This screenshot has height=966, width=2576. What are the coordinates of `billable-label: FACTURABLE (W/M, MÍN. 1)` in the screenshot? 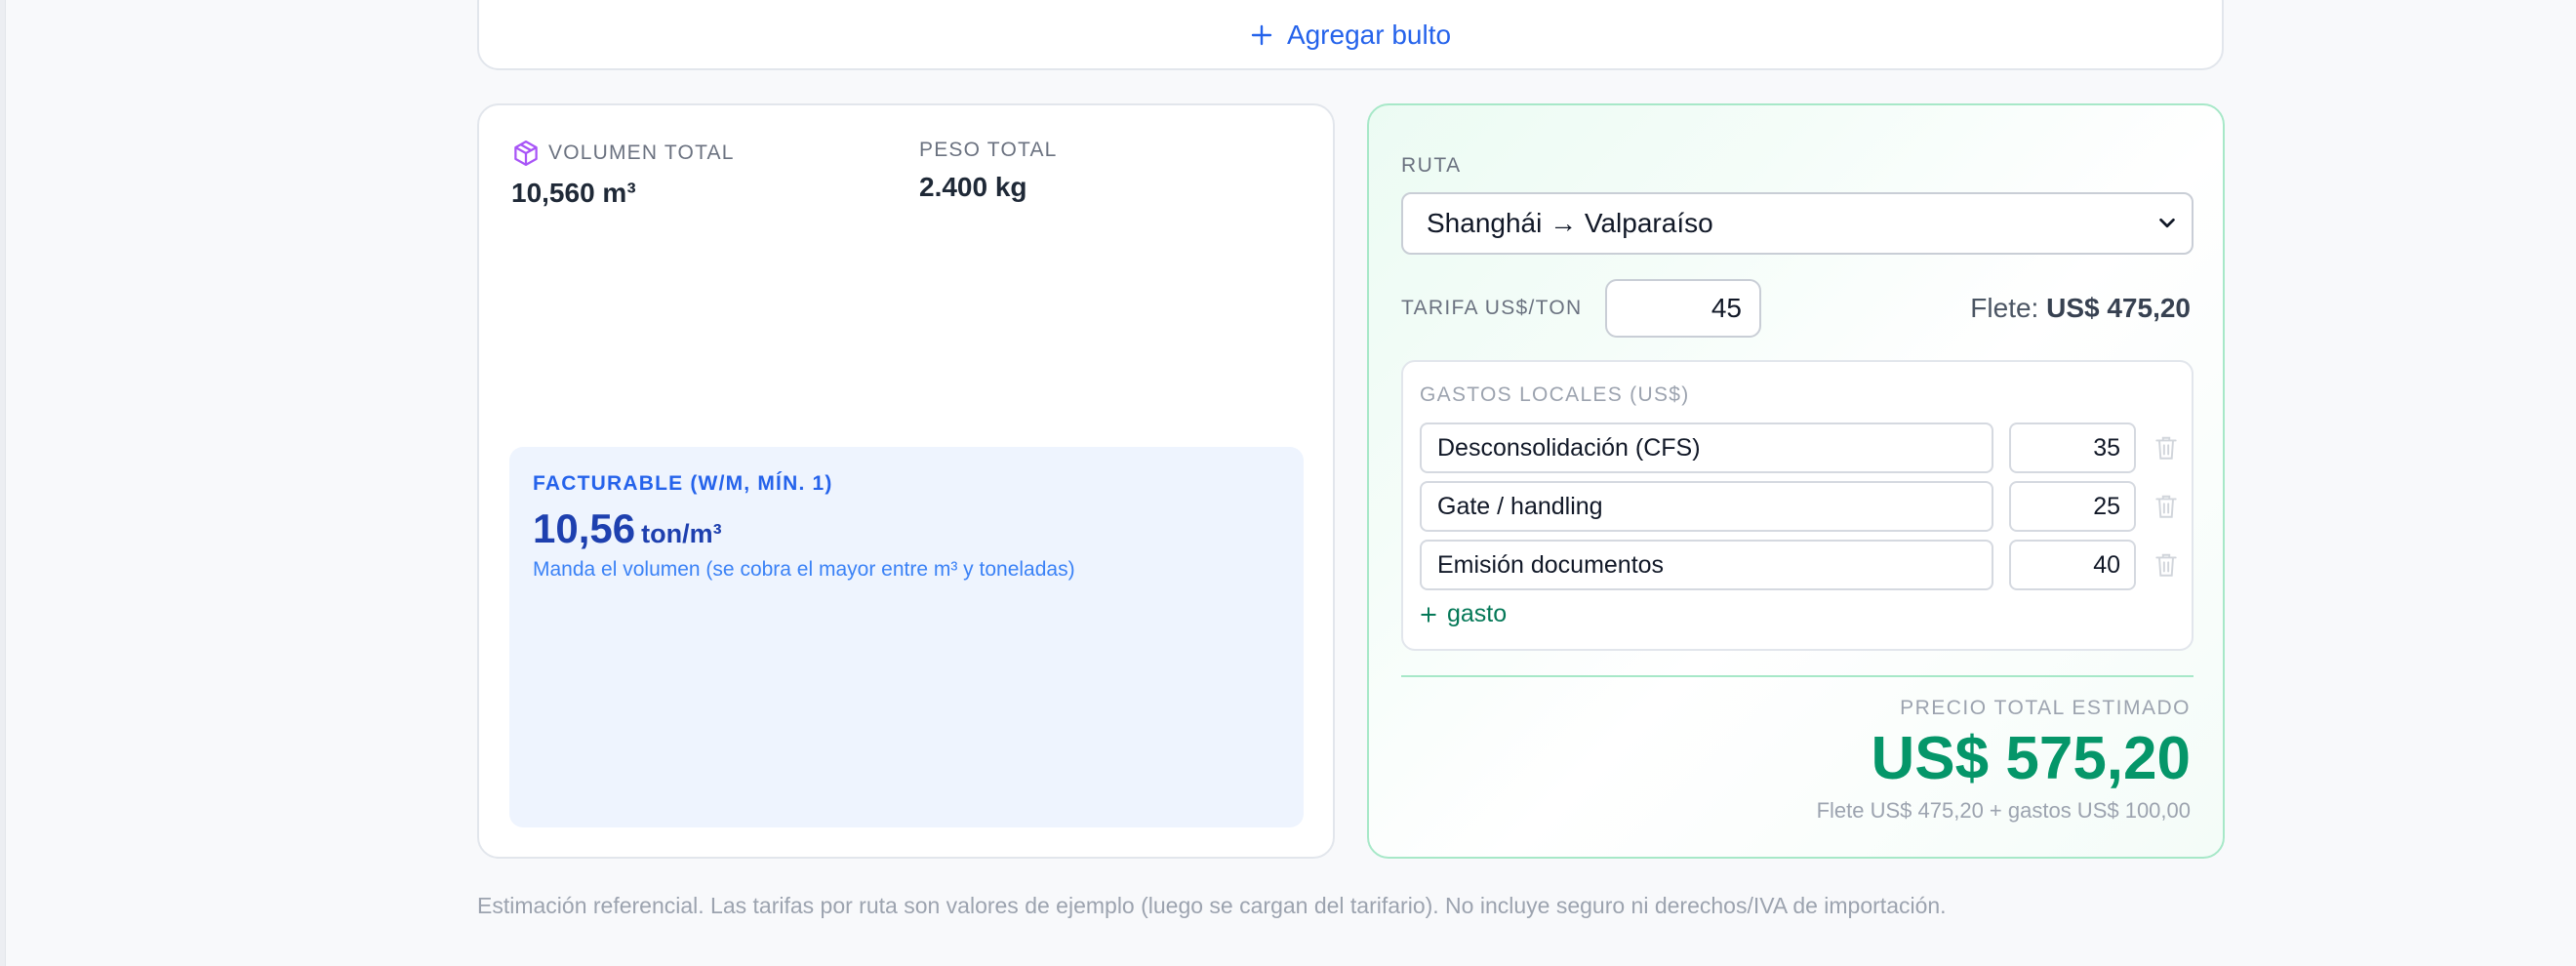 It's located at (683, 483).